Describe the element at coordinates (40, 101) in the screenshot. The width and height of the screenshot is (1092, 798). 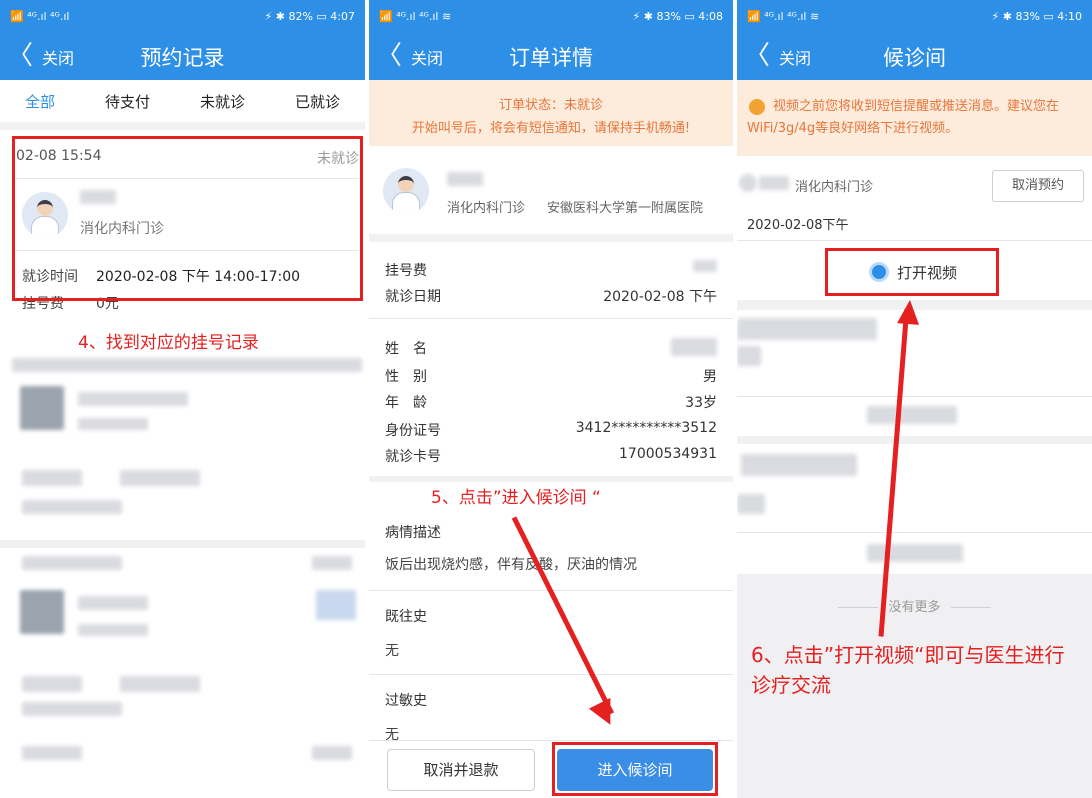
I see `tab-all: 全部` at that location.